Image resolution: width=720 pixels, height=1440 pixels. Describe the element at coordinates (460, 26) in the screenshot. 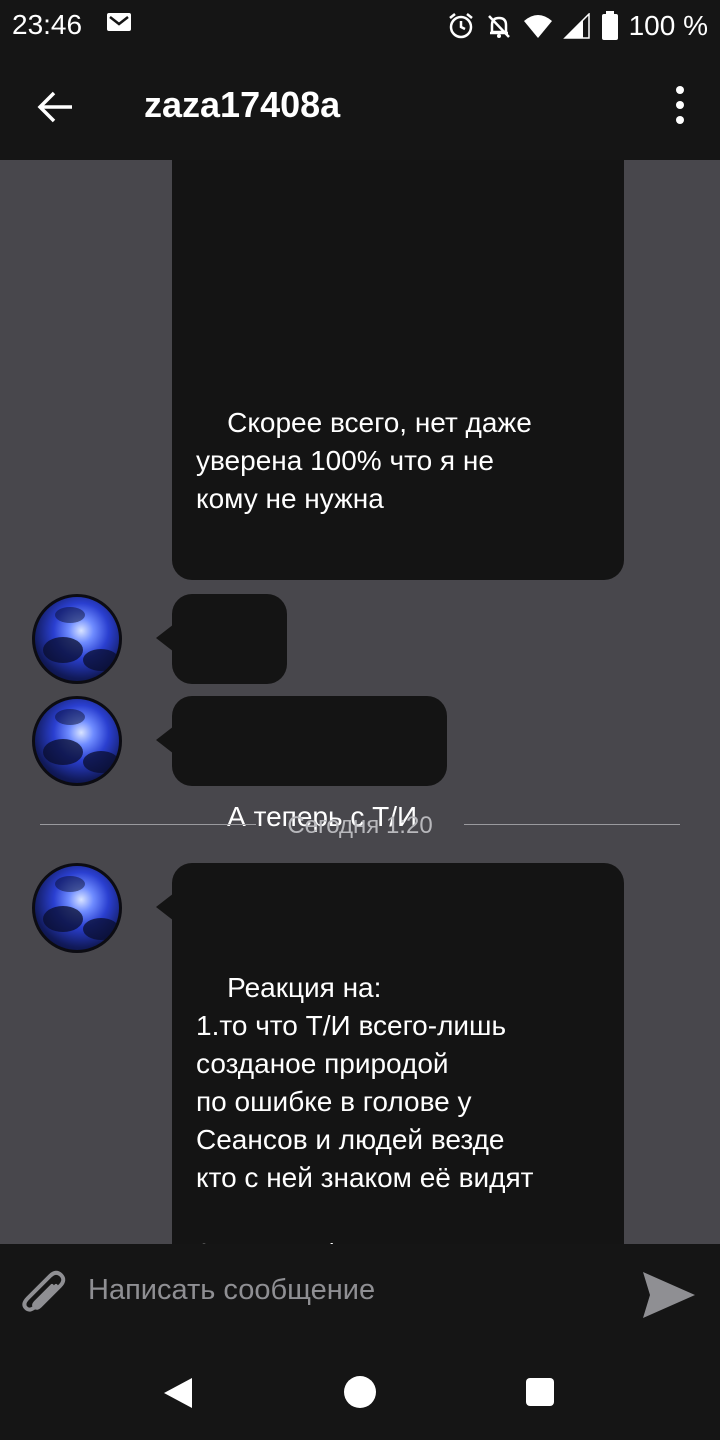

I see `alarm-icon` at that location.